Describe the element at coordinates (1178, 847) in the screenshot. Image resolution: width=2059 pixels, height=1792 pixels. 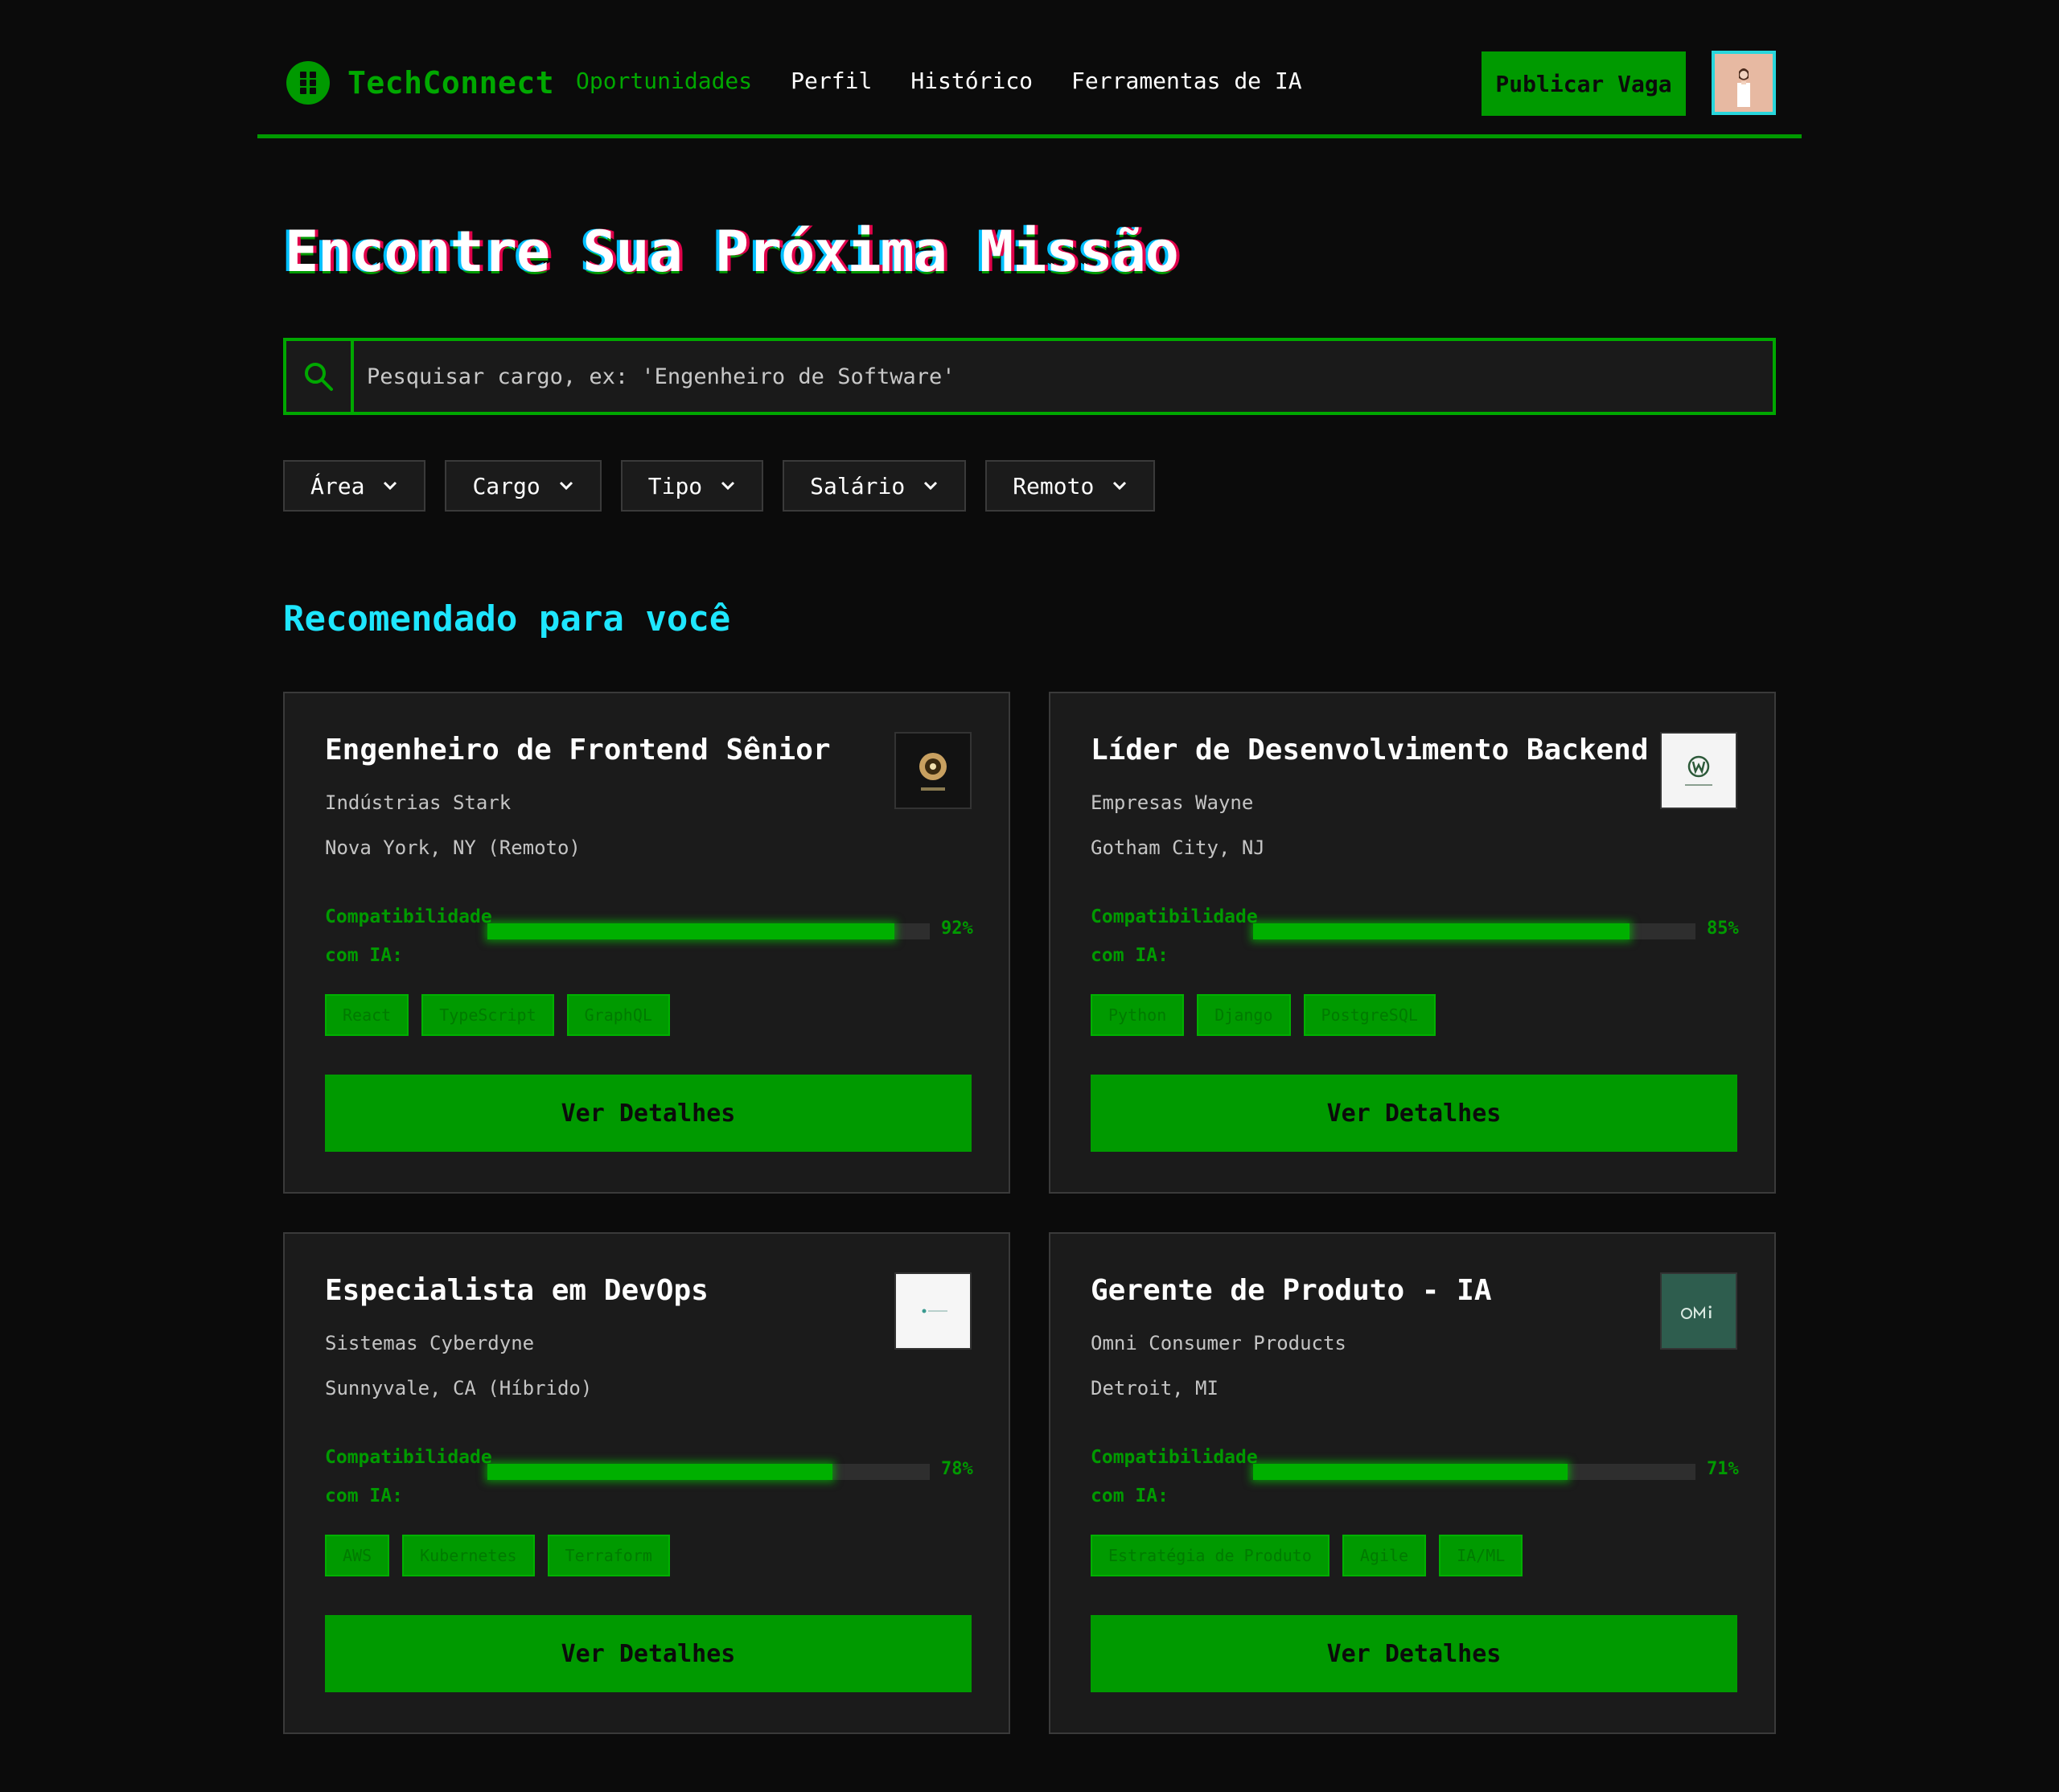
I see `job-location: Gotham City, NJ` at that location.